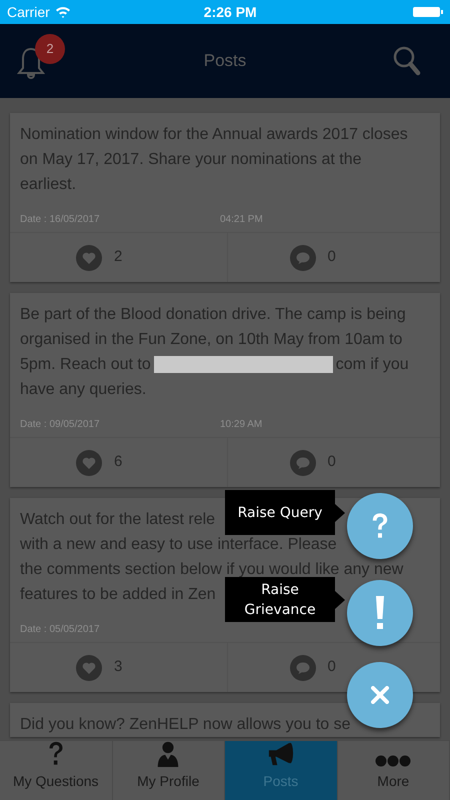 This screenshot has height=800, width=450. What do you see at coordinates (285, 599) in the screenshot?
I see `action-tooltip: Raise Grievance` at bounding box center [285, 599].